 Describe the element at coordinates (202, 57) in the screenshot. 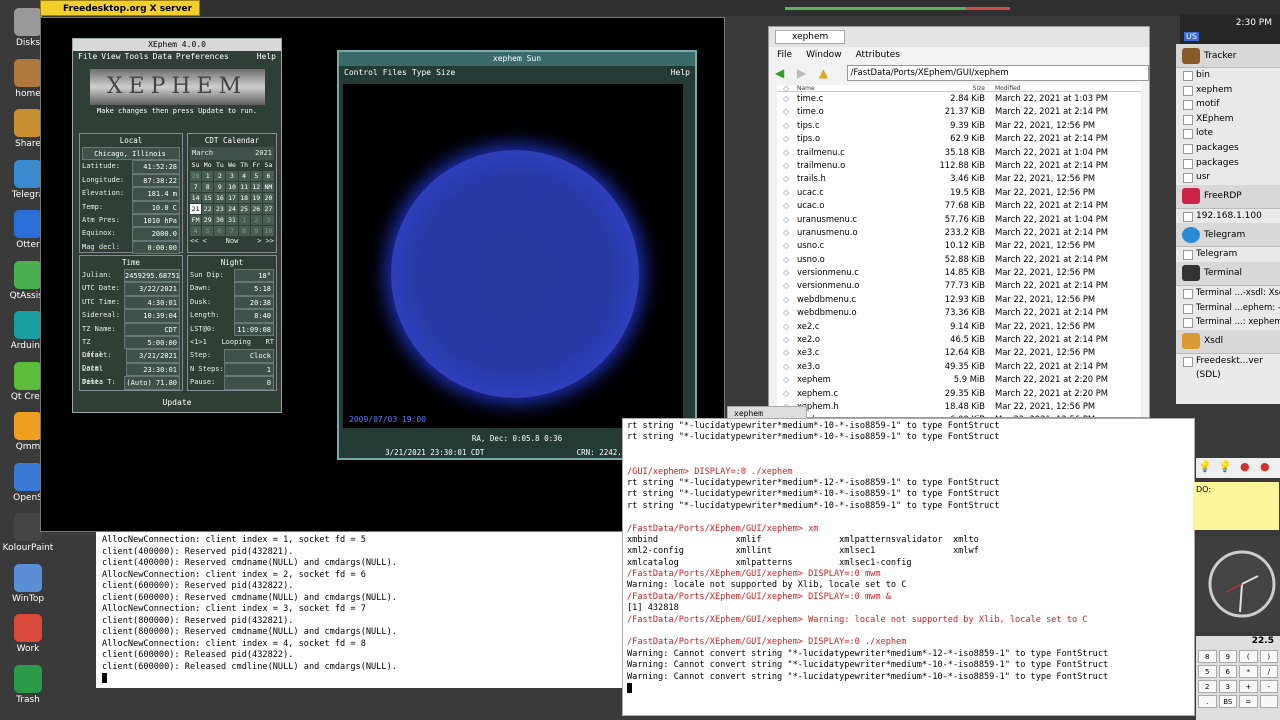

I see `xephem-menu-preferences: Preferences` at that location.